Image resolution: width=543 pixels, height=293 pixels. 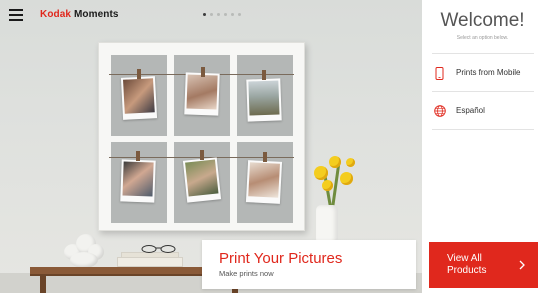 What do you see at coordinates (440, 111) in the screenshot?
I see `globe-icon` at bounding box center [440, 111].